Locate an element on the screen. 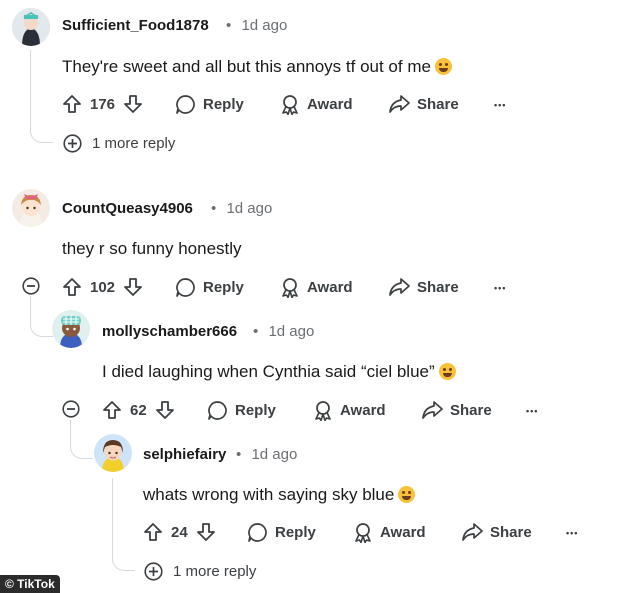 The width and height of the screenshot is (634, 593). username: mollyschamber666 is located at coordinates (169, 331).